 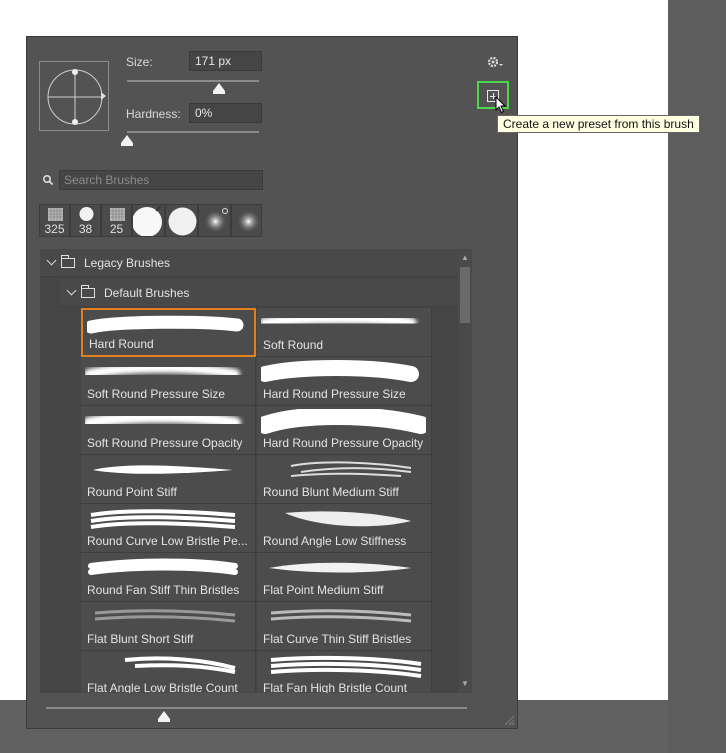 What do you see at coordinates (293, 345) in the screenshot?
I see `brush-name: Soft Round` at bounding box center [293, 345].